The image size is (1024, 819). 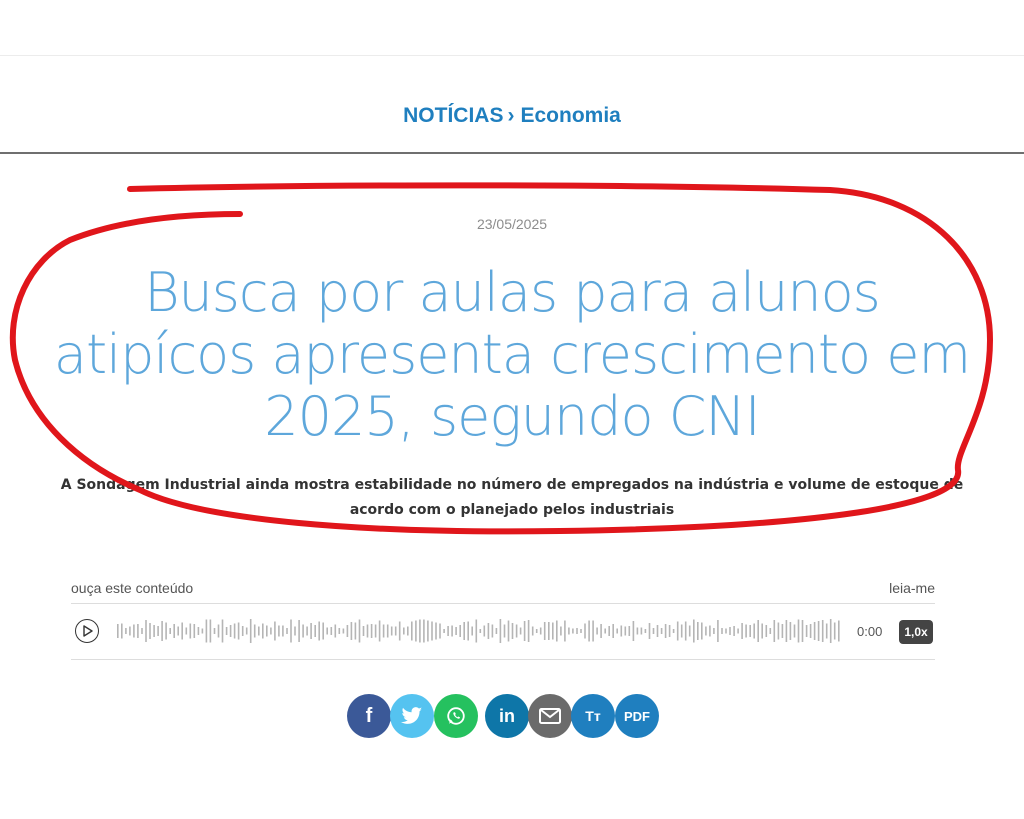 I want to click on playback-speed-button: 1,0x, so click(x=916, y=632).